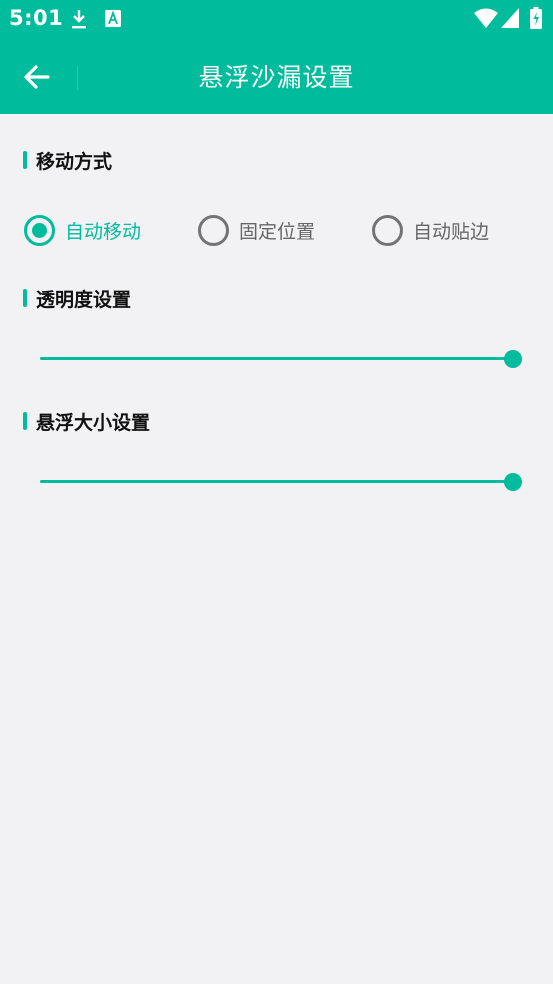  Describe the element at coordinates (84, 299) in the screenshot. I see `section-opacity-title: 透明度设置` at that location.